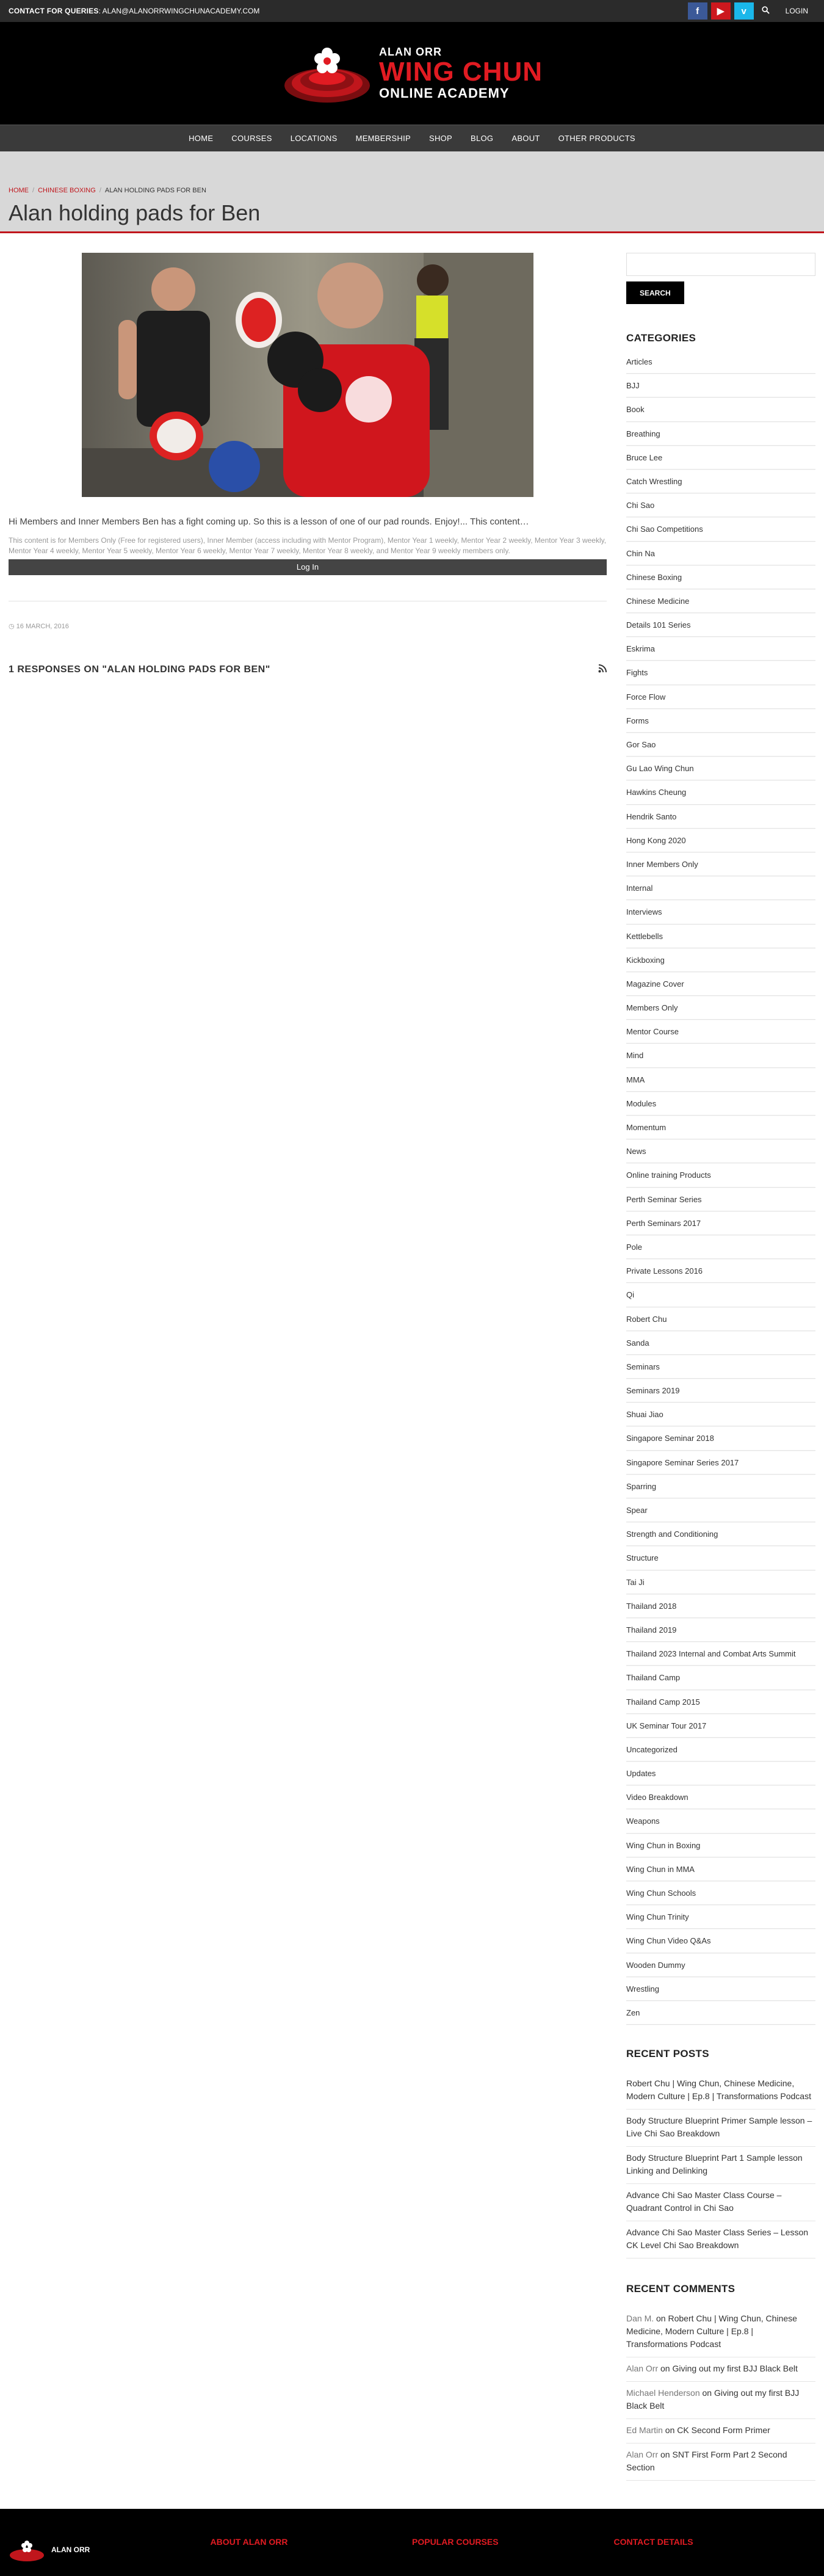  Describe the element at coordinates (19, 190) in the screenshot. I see `breadcrumb-home: HOME` at that location.